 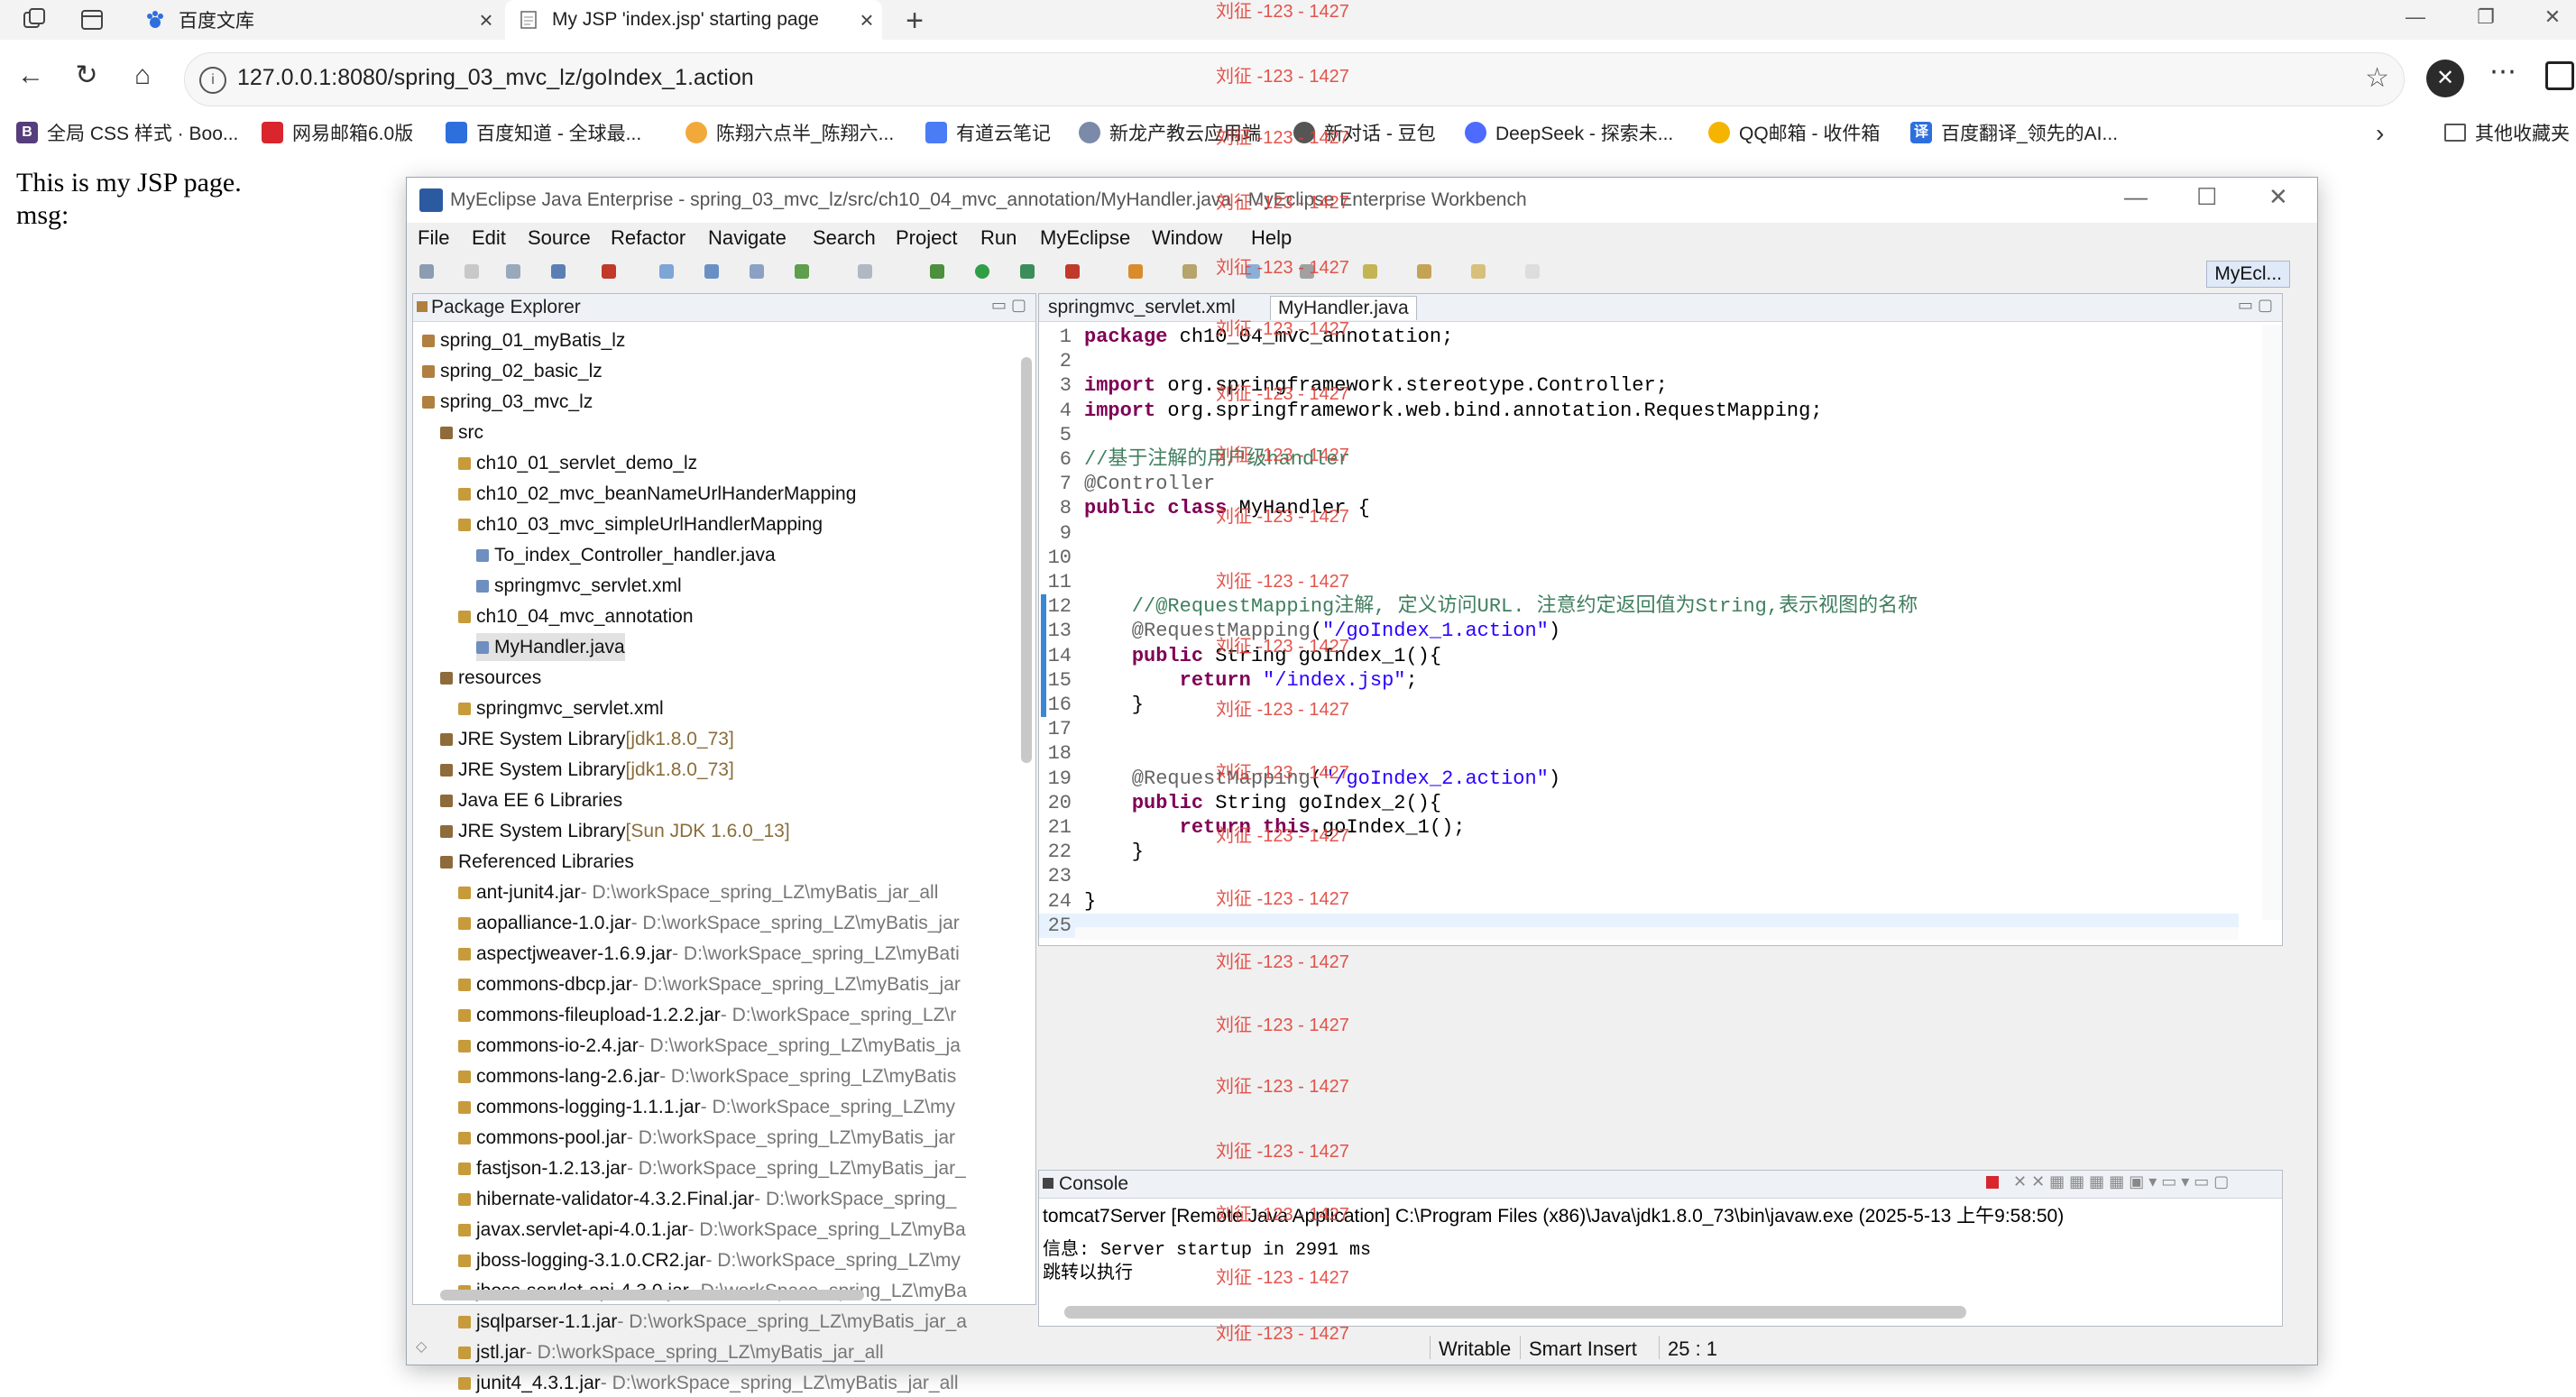 What do you see at coordinates (641, 524) in the screenshot?
I see `tree-item: ch10_03_mvc_simpleUrlHandlerMapping` at bounding box center [641, 524].